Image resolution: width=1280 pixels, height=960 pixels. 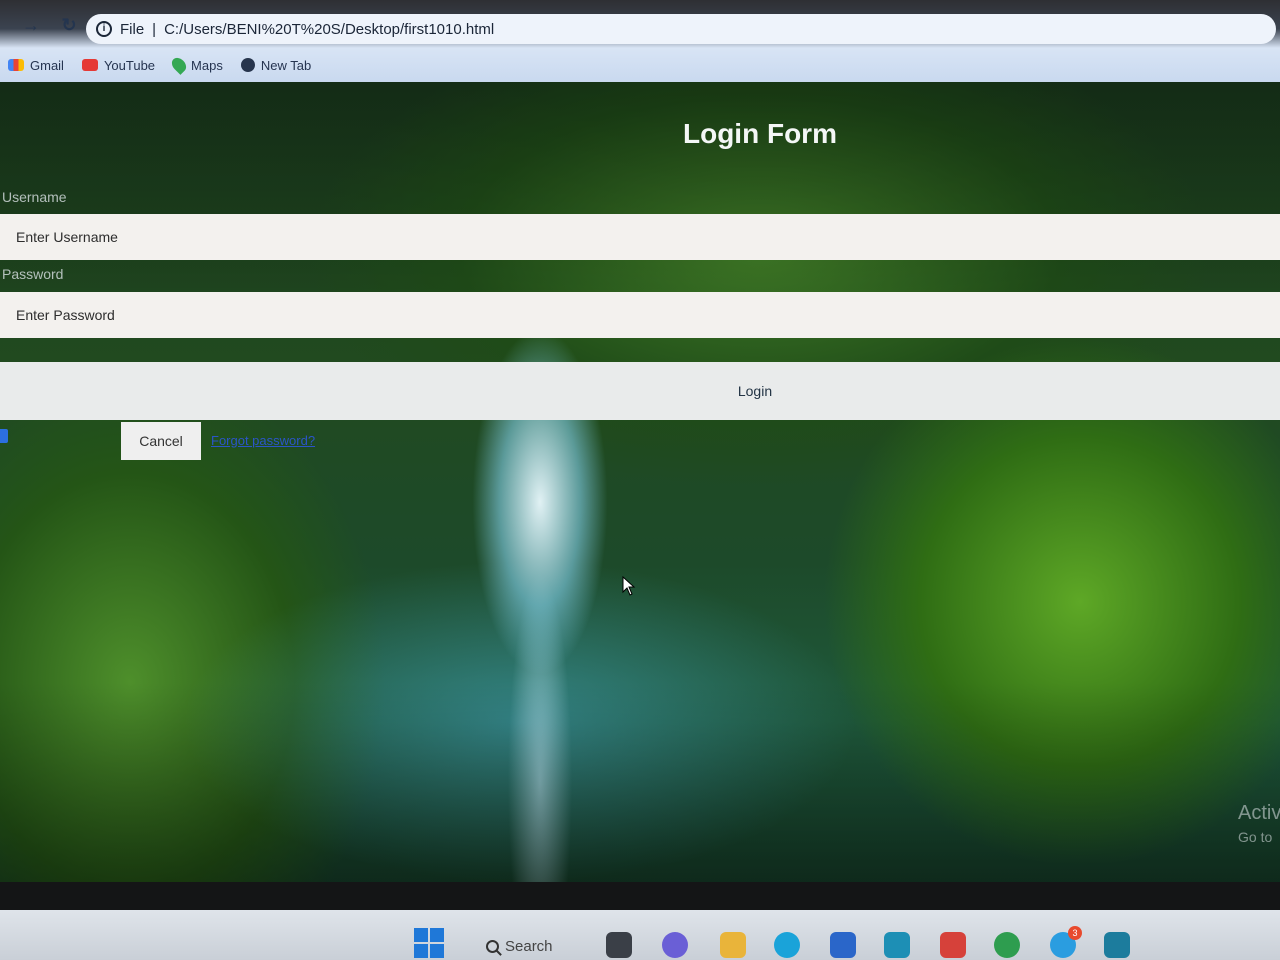 I want to click on mouse-cursor-icon, so click(x=629, y=586).